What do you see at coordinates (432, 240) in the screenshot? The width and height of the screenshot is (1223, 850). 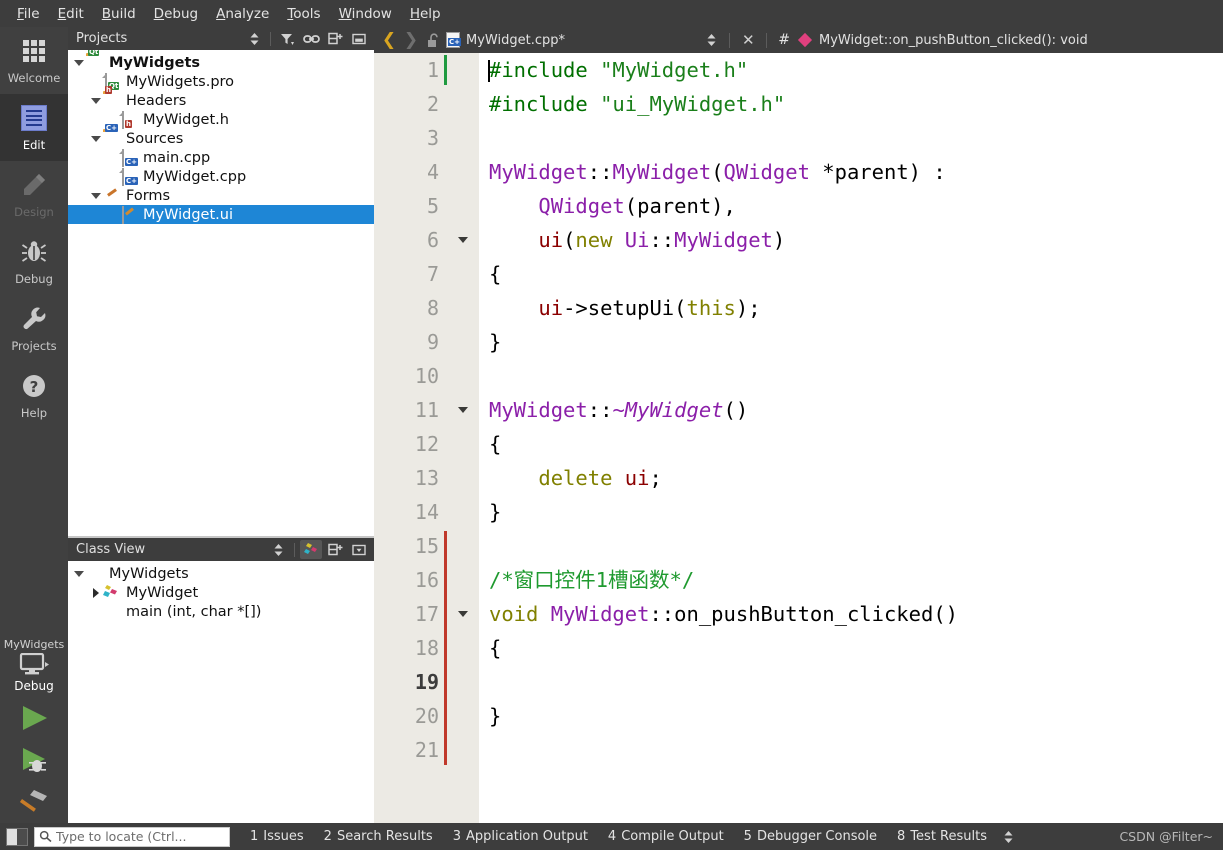 I see `line-number: 6` at bounding box center [432, 240].